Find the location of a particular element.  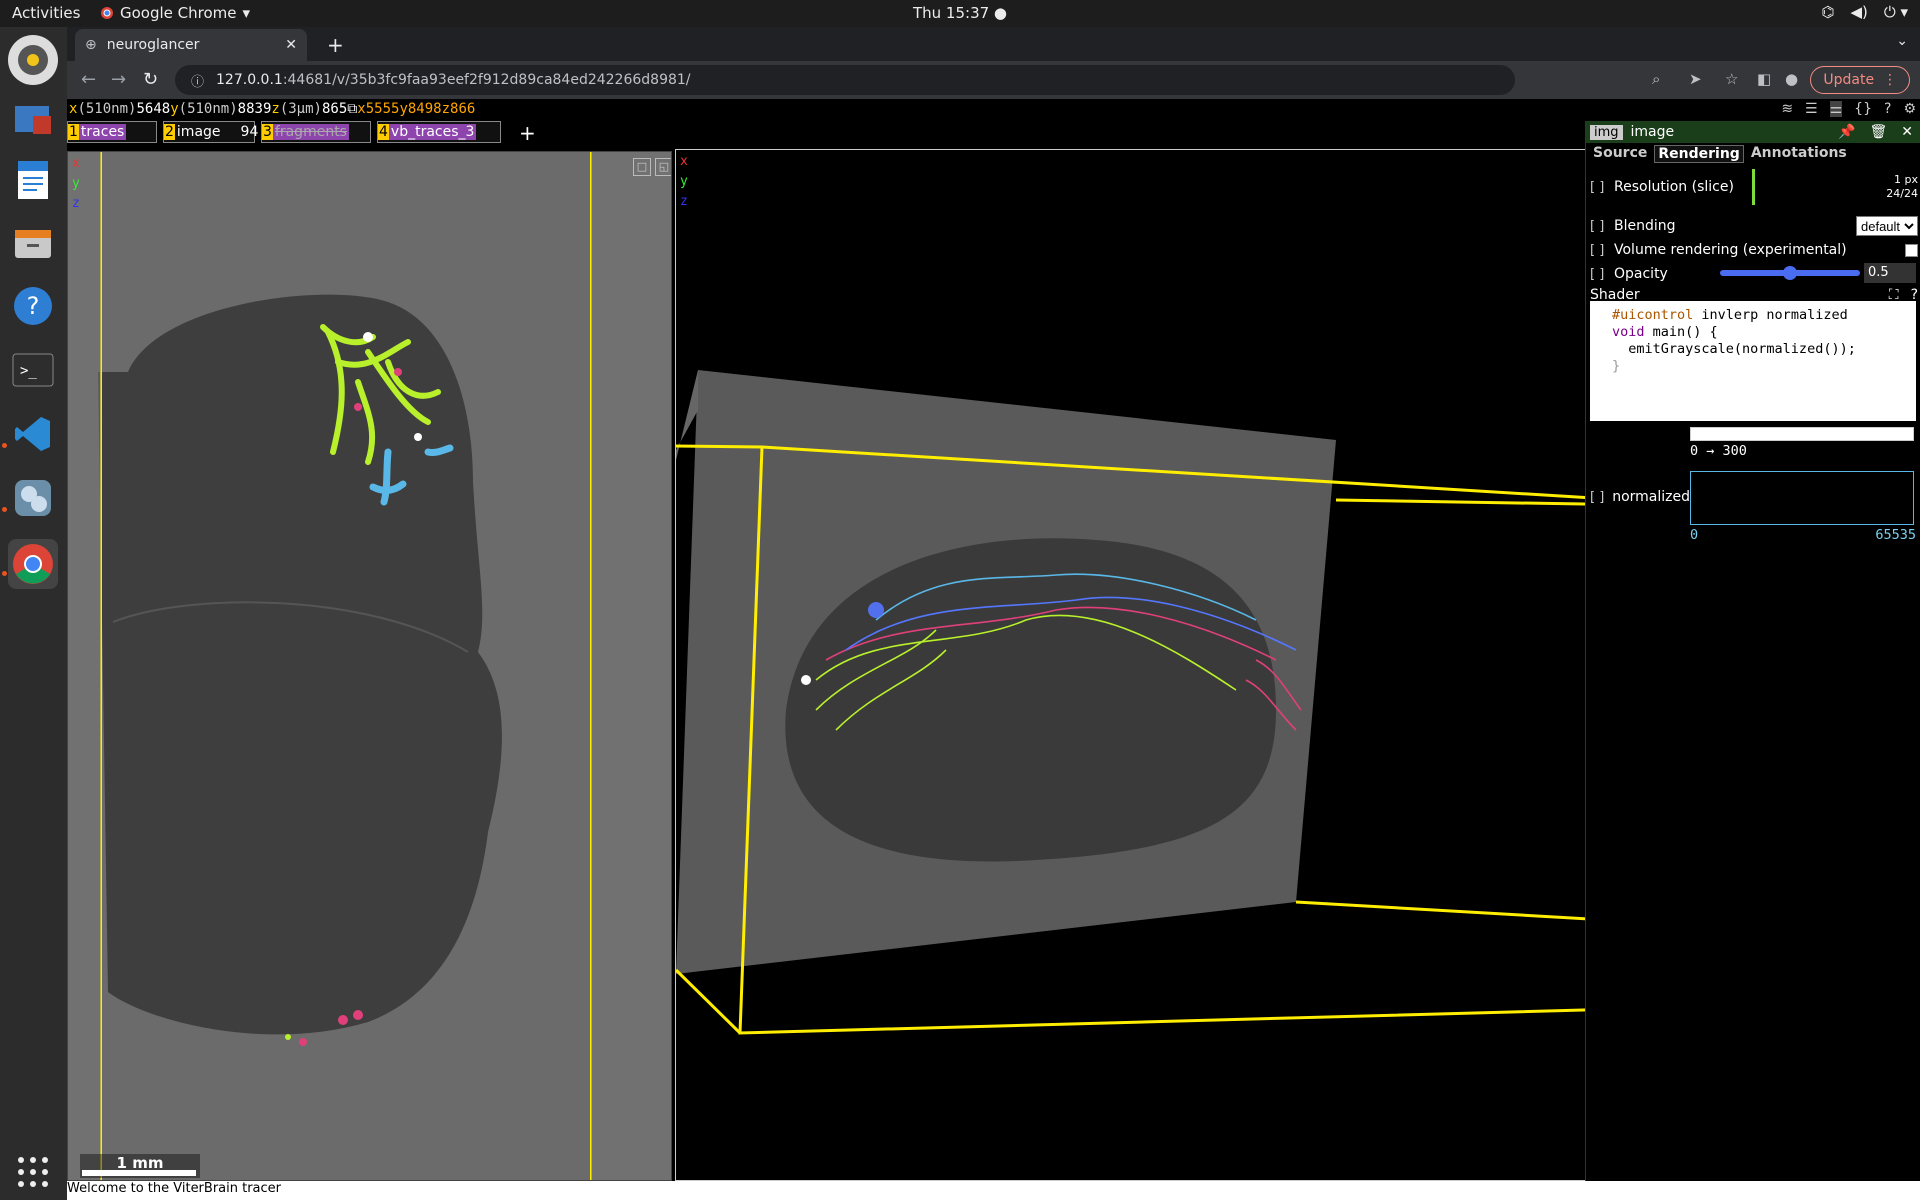

copy-icon: ⧉ is located at coordinates (352, 109).